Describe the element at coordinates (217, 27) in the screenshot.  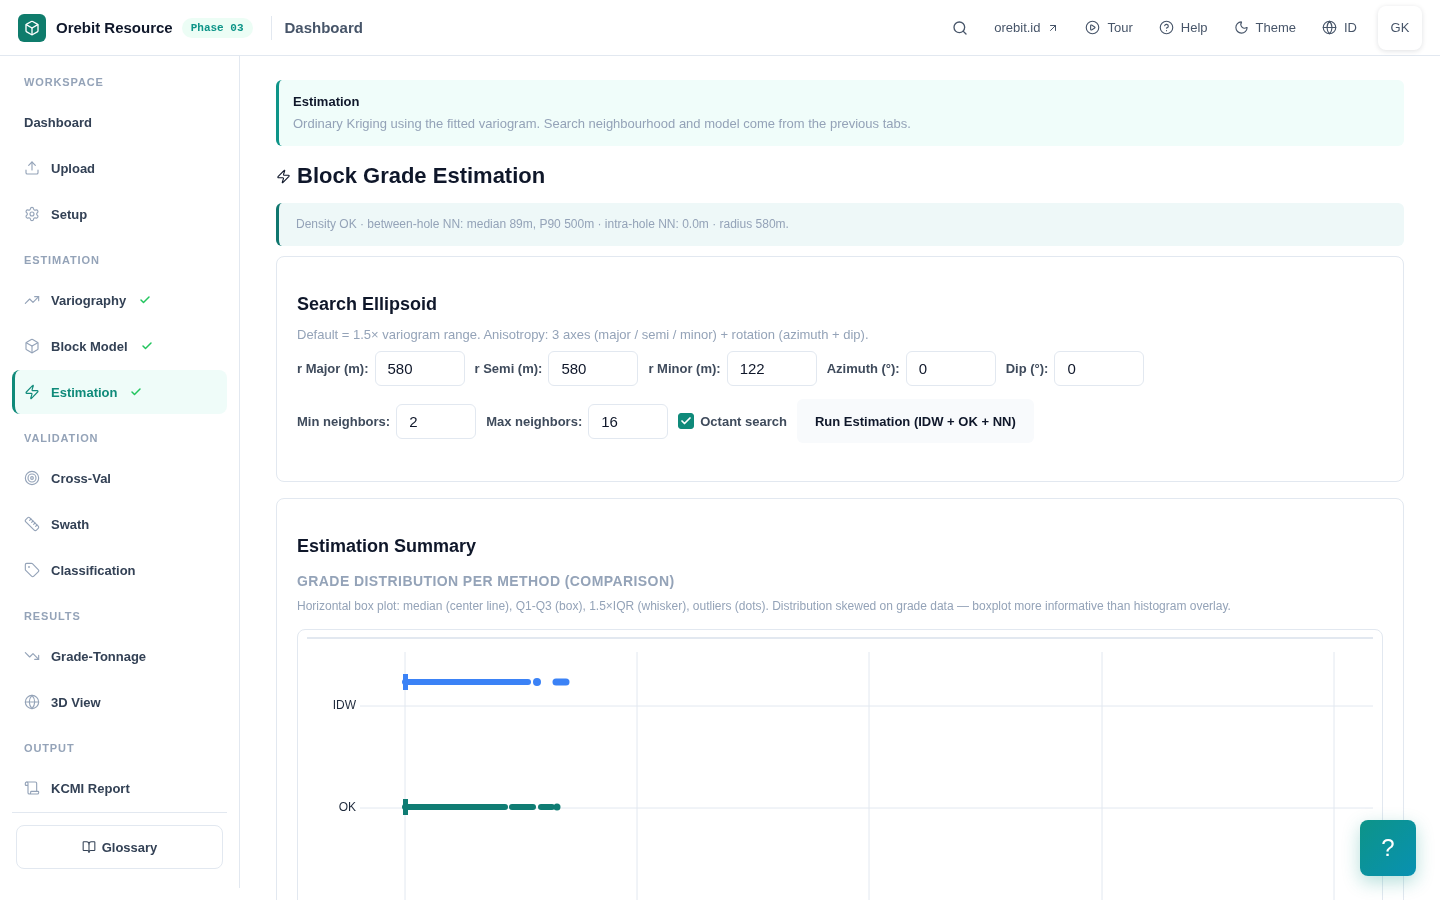
I see `phase-badge: Phase 03` at that location.